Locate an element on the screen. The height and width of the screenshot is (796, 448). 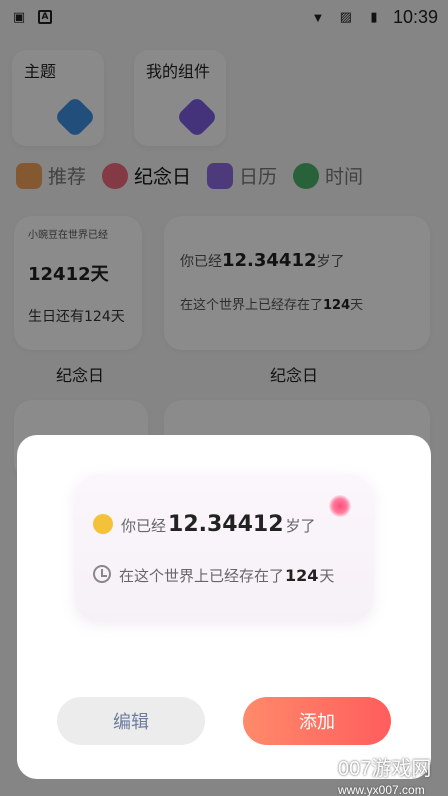
exist-line: 在这个世界上已经存在了 124 天 is located at coordinates (213, 574).